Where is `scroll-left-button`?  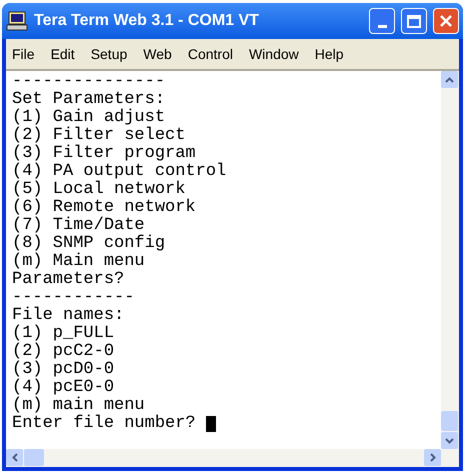 scroll-left-button is located at coordinates (14, 457).